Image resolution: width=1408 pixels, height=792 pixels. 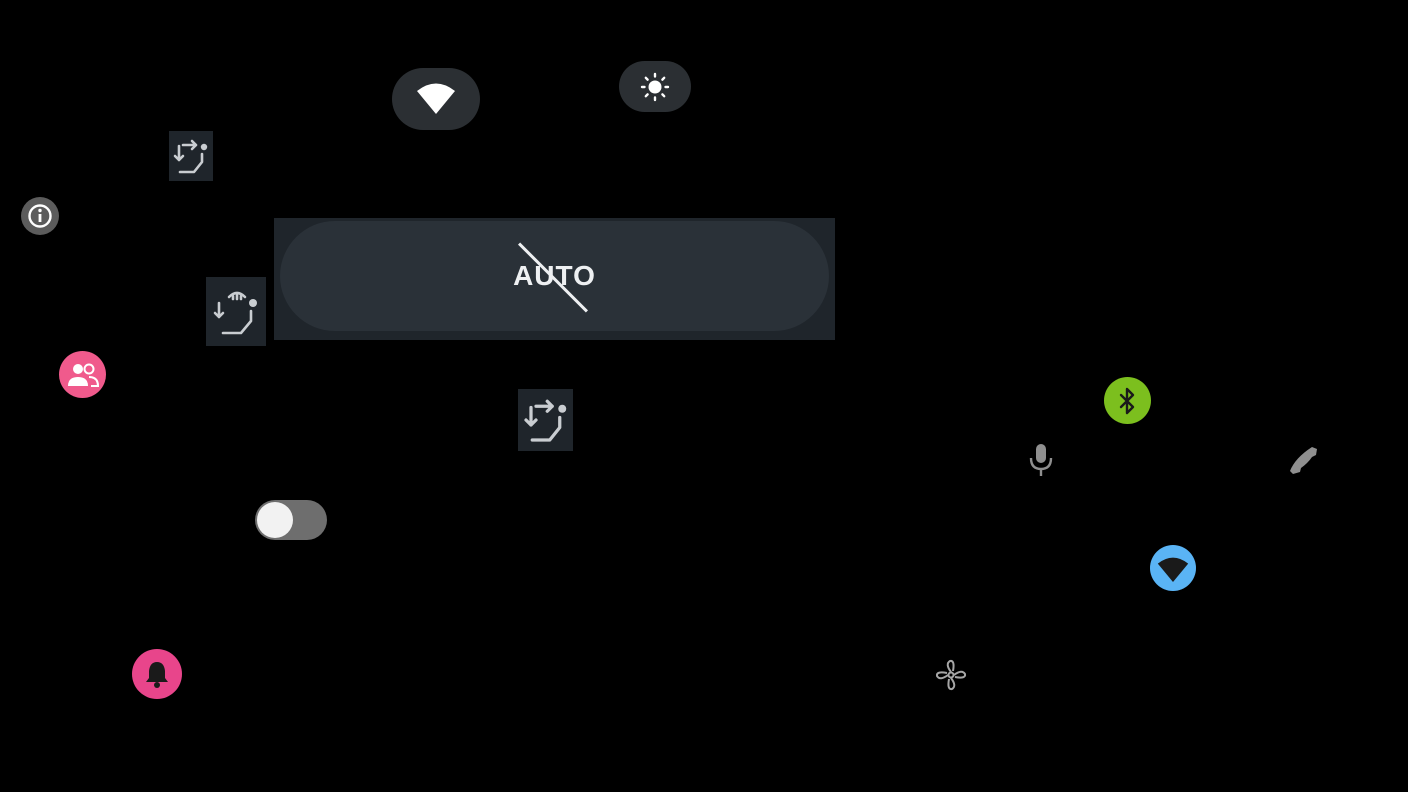 What do you see at coordinates (275, 520) in the screenshot?
I see `toggle-knob` at bounding box center [275, 520].